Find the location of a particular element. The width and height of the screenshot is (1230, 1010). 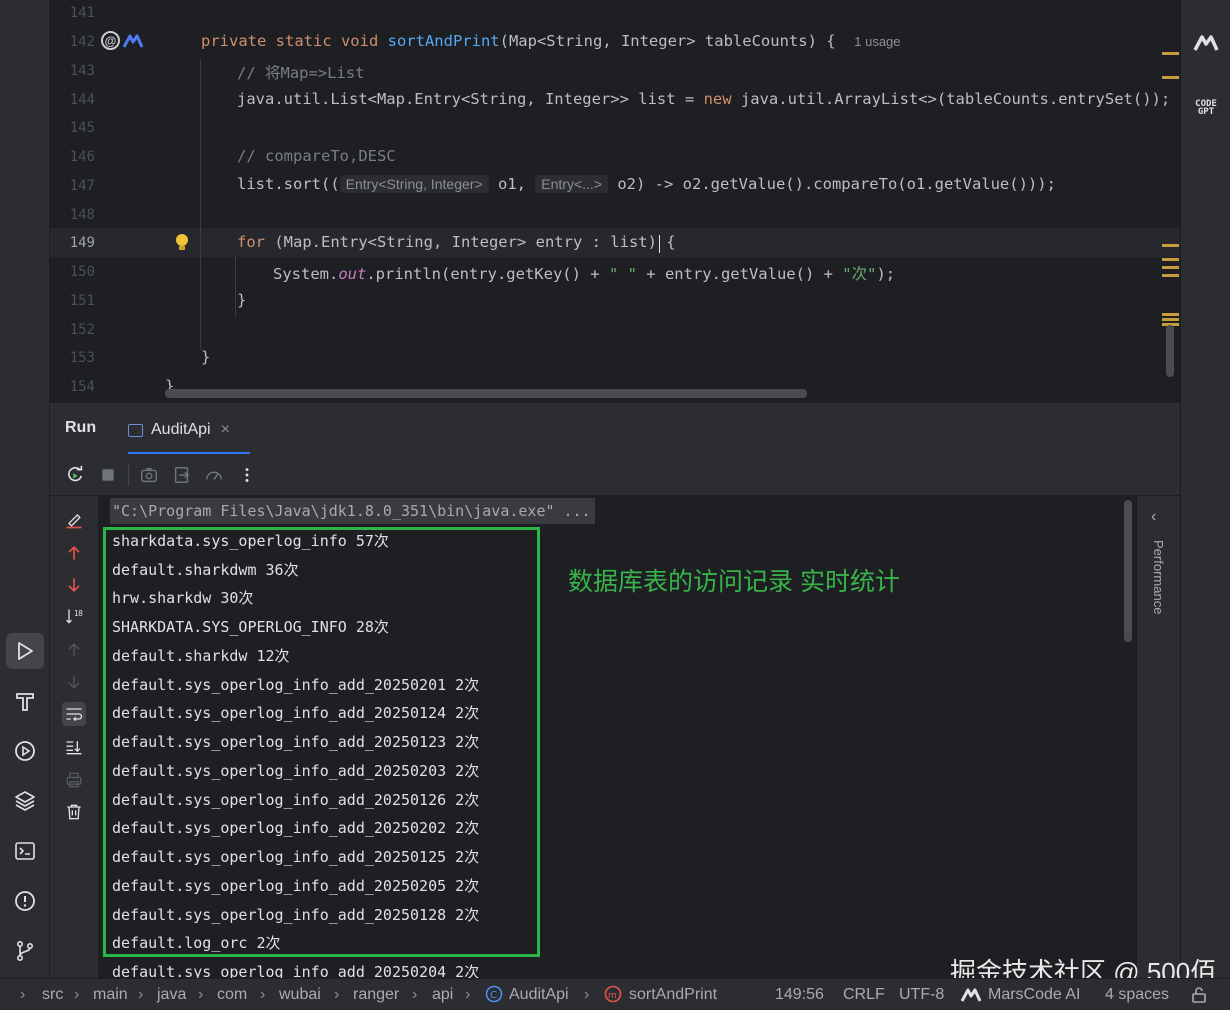

marscode-icon is located at coordinates (1206, 43).